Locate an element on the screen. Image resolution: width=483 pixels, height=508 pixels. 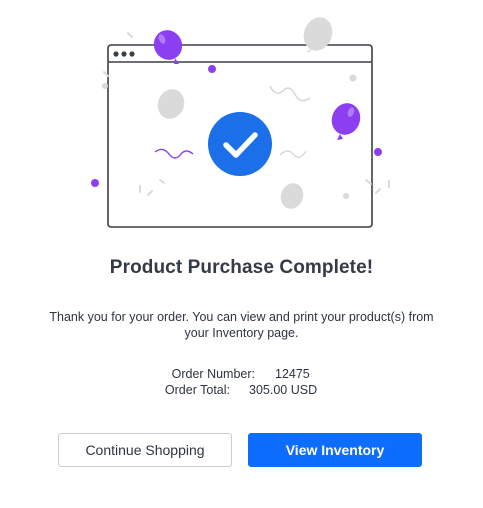
order-total-label: Order Total: is located at coordinates (197, 390).